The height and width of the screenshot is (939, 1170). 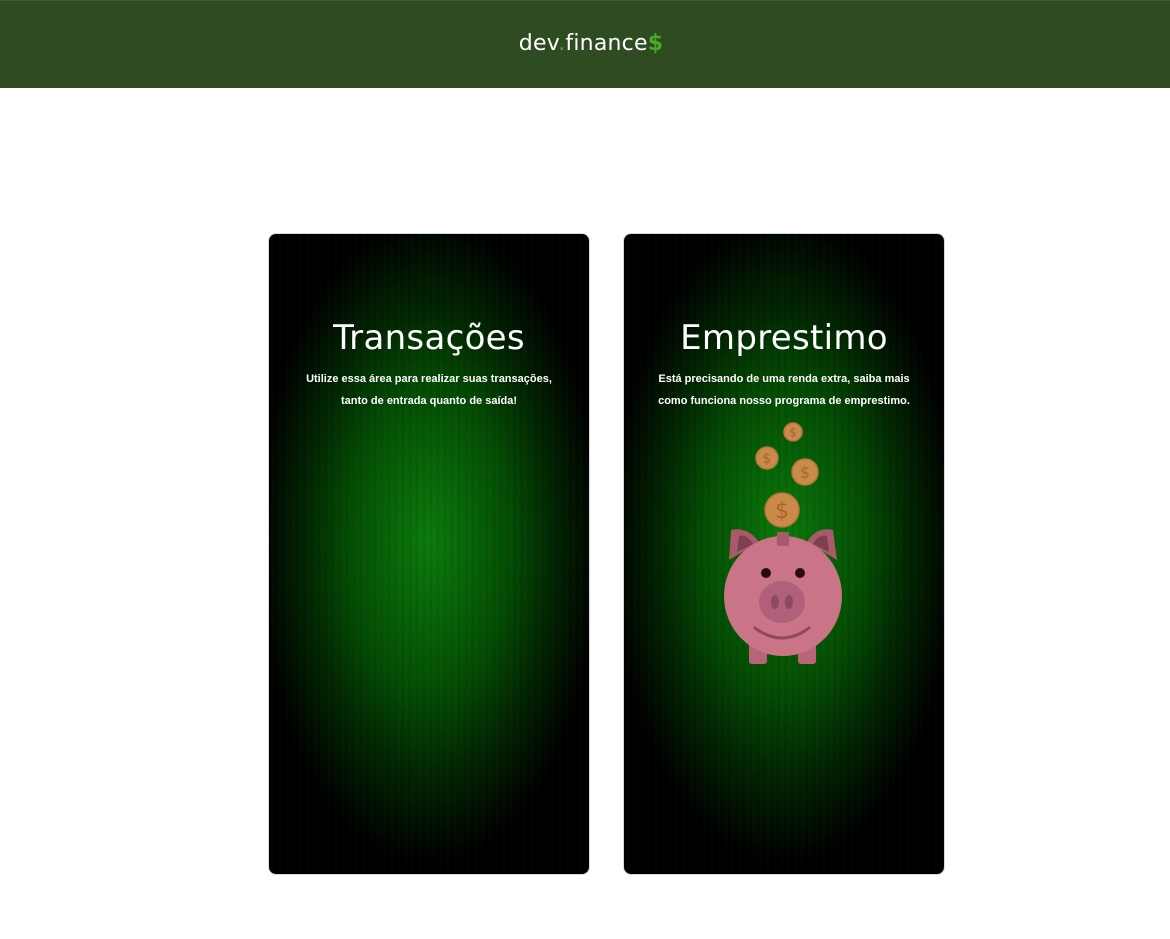 What do you see at coordinates (606, 43) in the screenshot?
I see `logo-finance: finance` at bounding box center [606, 43].